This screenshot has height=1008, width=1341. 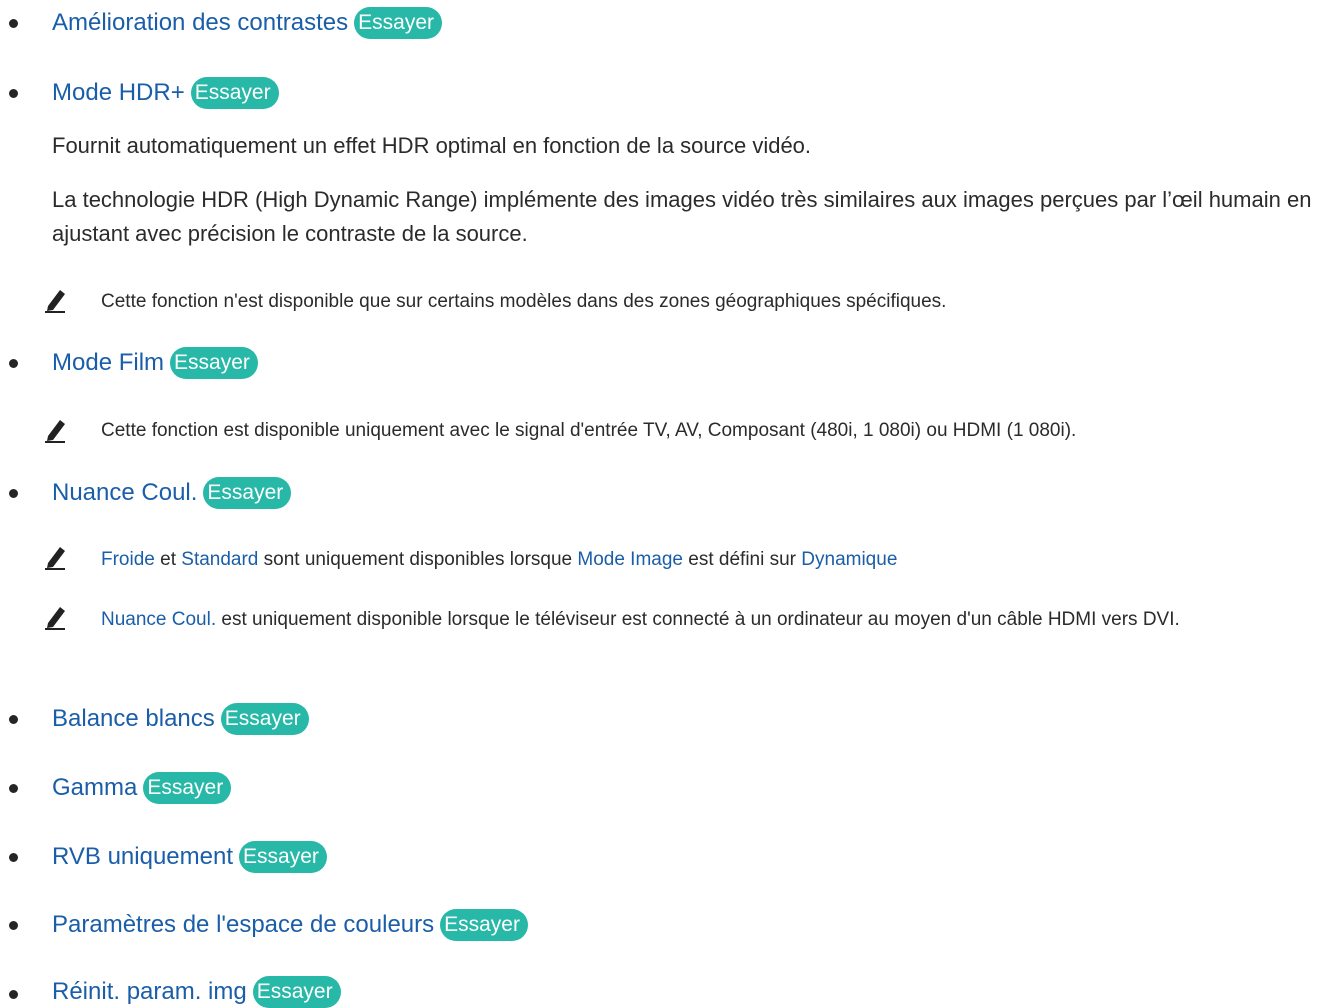 What do you see at coordinates (630, 559) in the screenshot?
I see `keyword-link: Mode Image` at bounding box center [630, 559].